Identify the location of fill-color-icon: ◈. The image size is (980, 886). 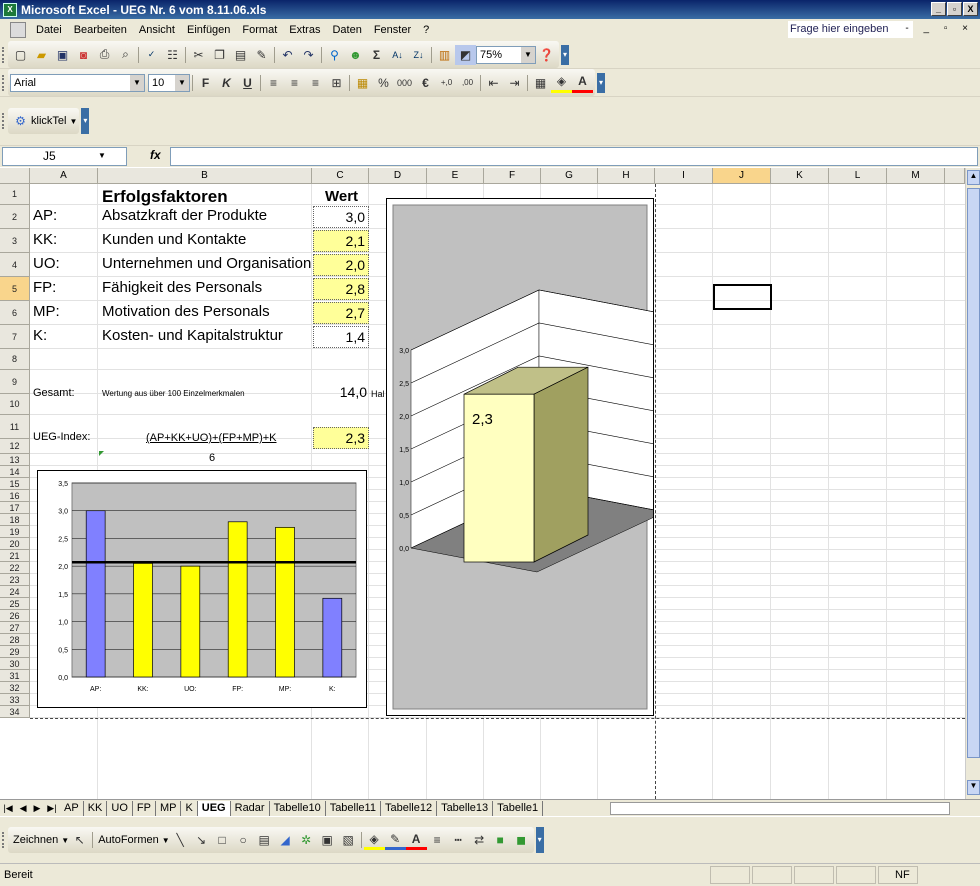
(374, 840).